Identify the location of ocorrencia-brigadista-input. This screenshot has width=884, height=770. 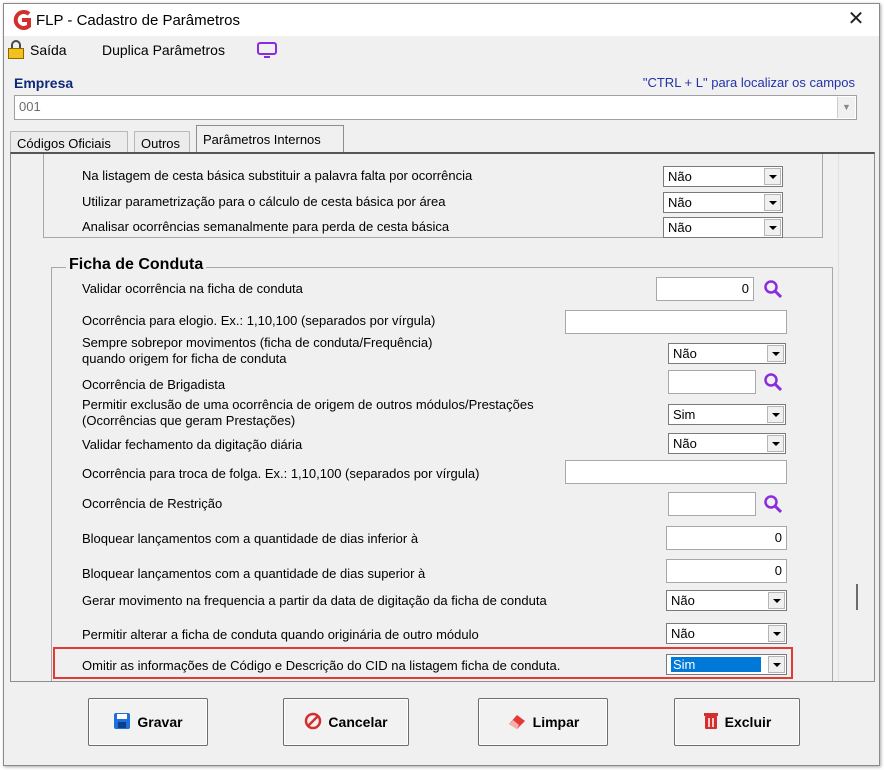
(712, 382).